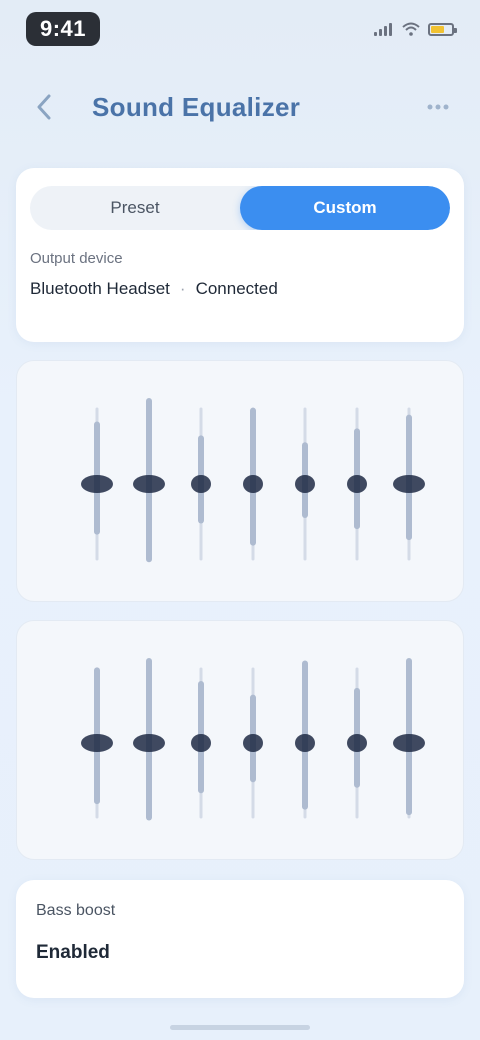 The width and height of the screenshot is (480, 1040). Describe the element at coordinates (240, 953) in the screenshot. I see `bass-value: Enabled` at that location.